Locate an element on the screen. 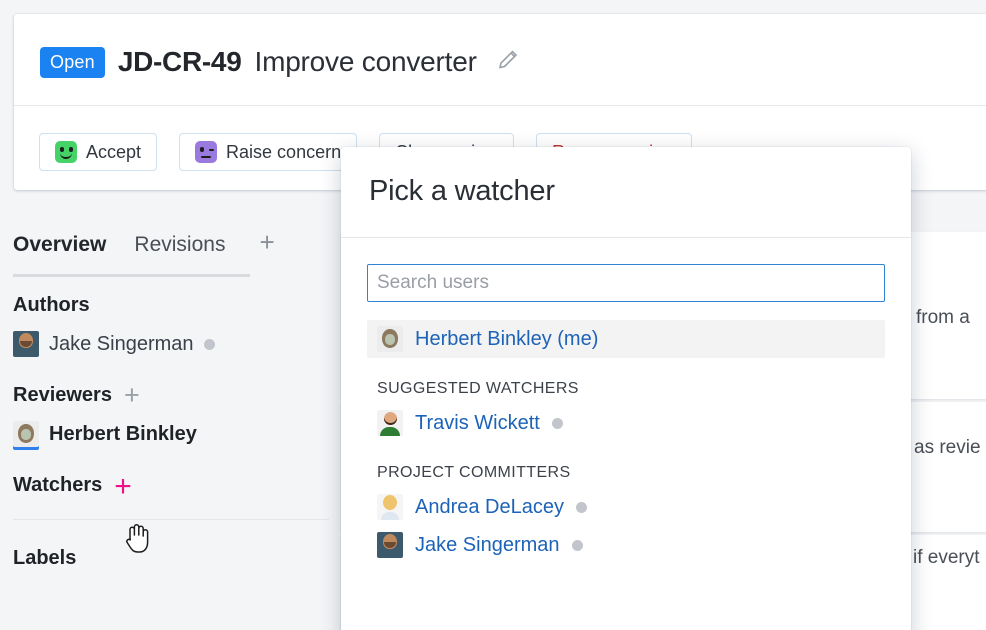  accept-button: Accept is located at coordinates (98, 152).